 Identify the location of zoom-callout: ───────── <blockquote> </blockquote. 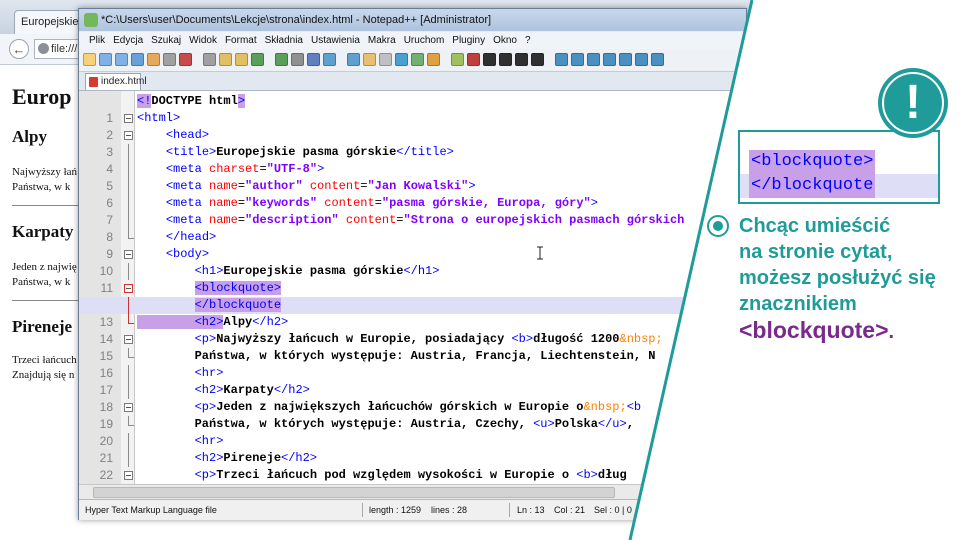
(839, 167).